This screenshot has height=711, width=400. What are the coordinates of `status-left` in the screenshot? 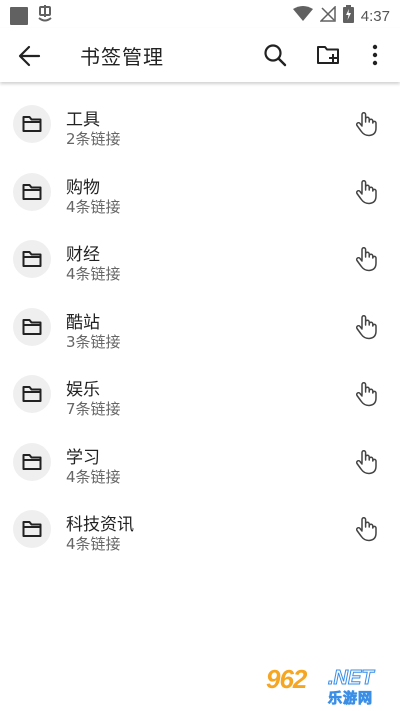 It's located at (32, 16).